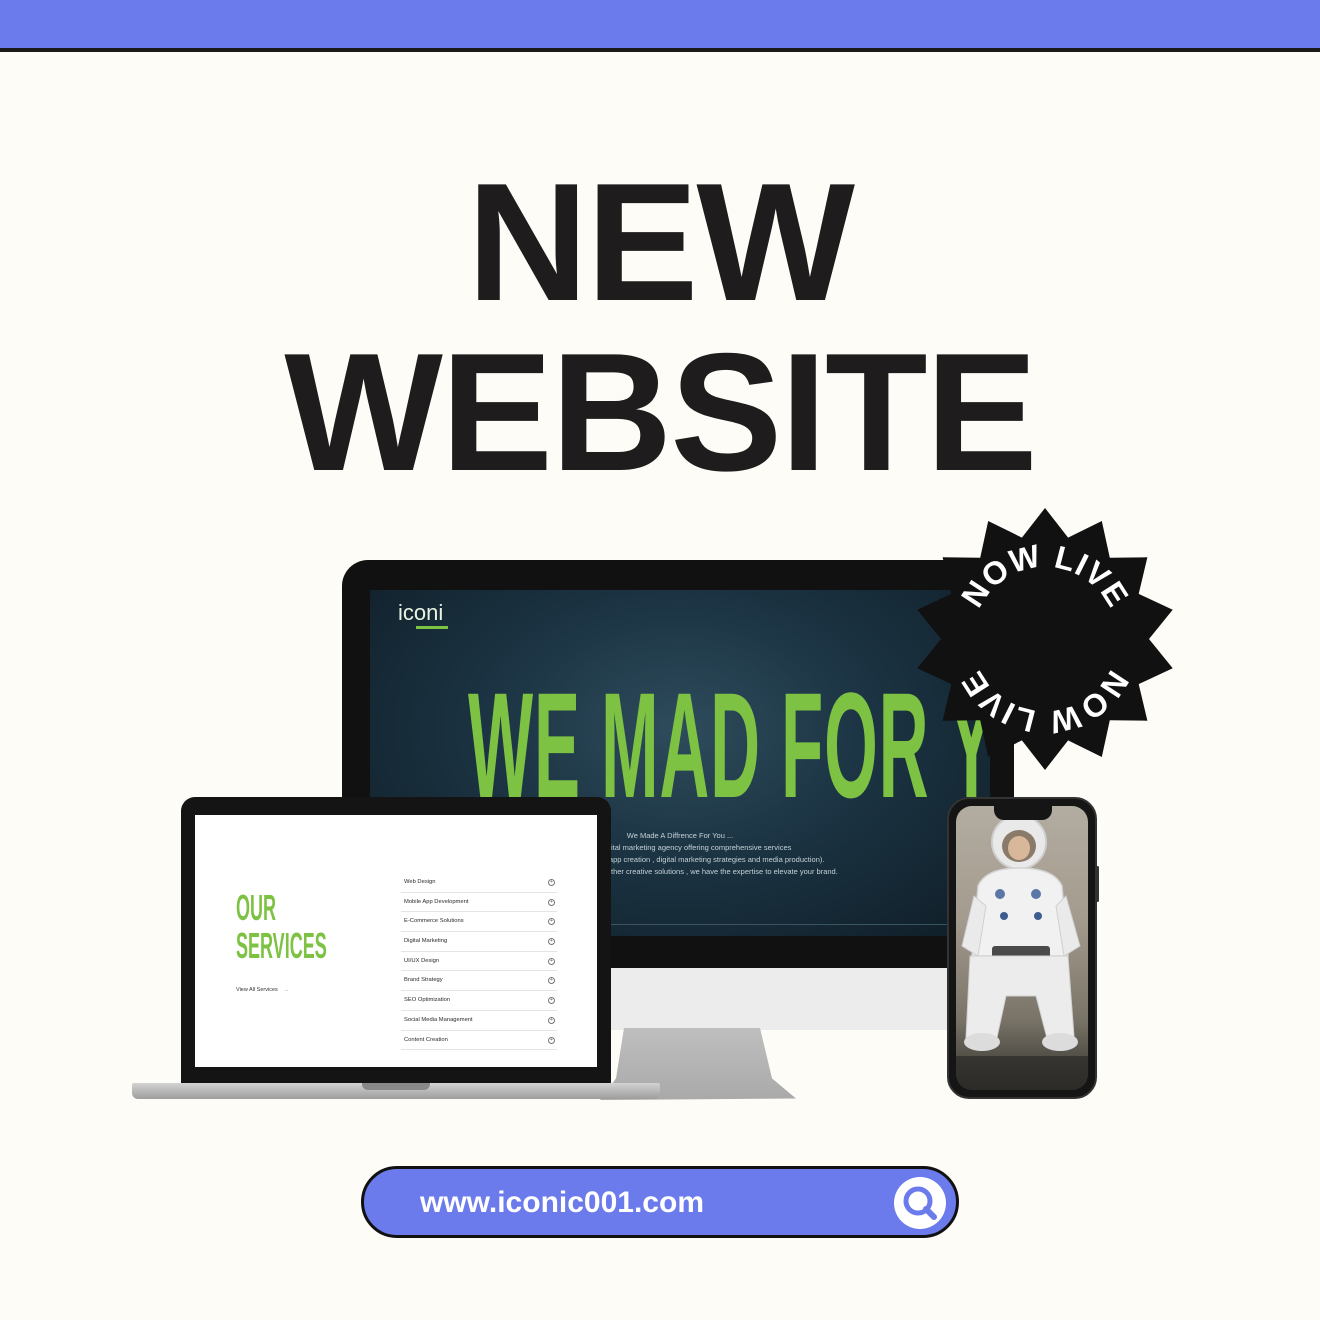  Describe the element at coordinates (479, 1001) in the screenshot. I see `service-item: SEO Optimization +` at that location.